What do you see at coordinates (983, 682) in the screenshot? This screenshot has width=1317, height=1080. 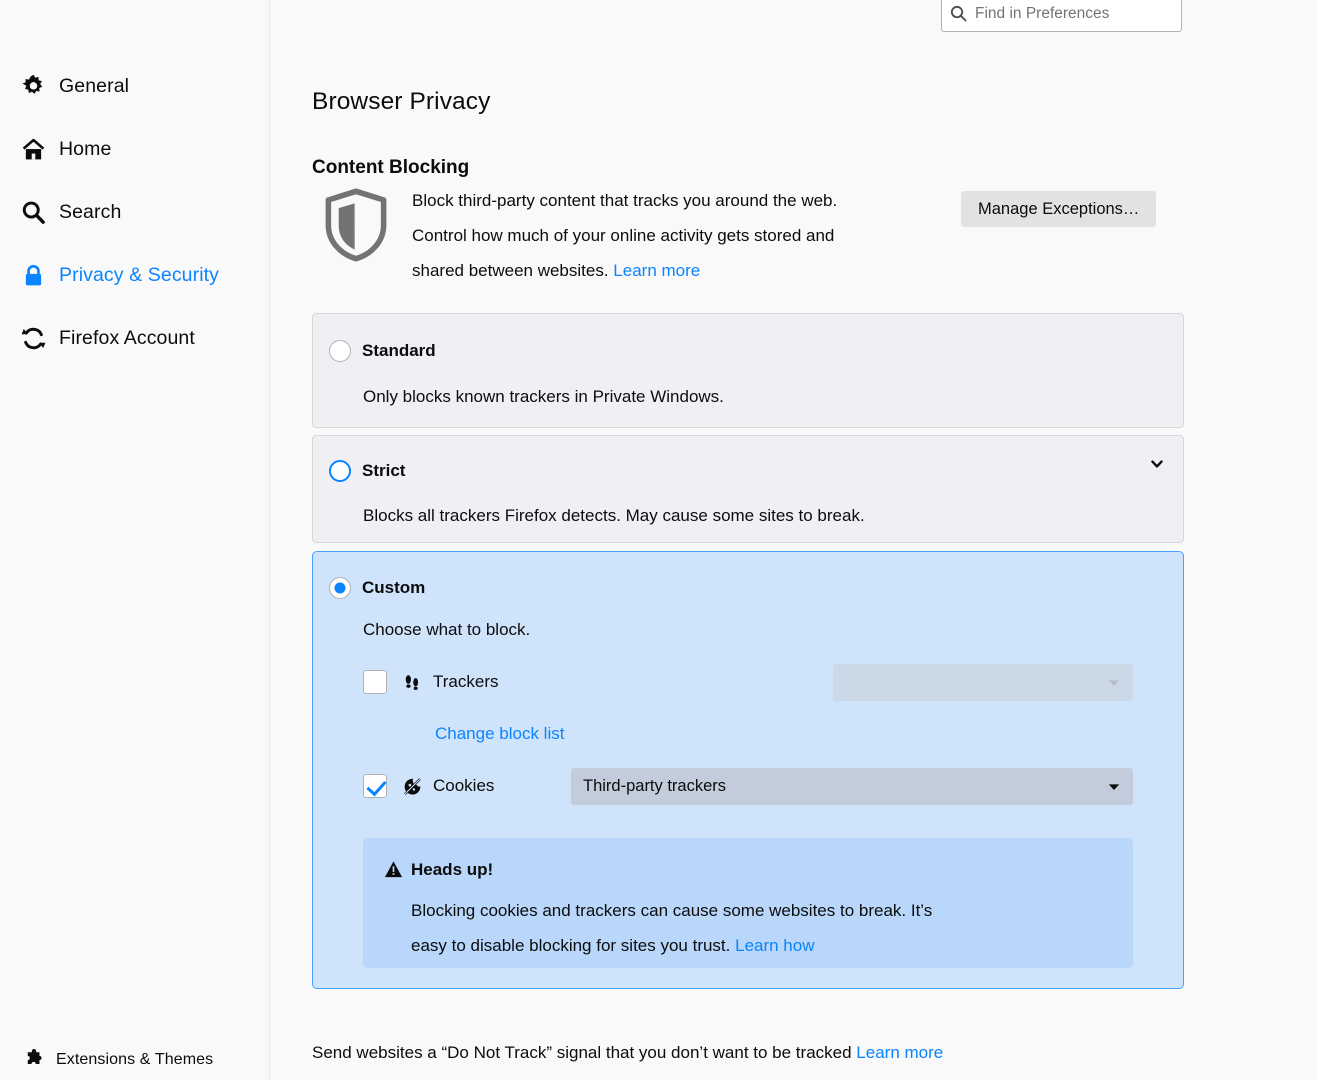 I see `trackers-dropdown` at bounding box center [983, 682].